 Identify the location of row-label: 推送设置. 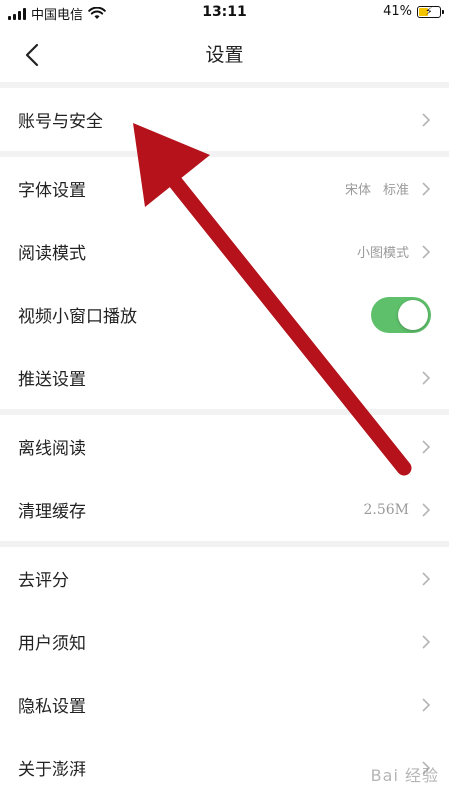
(52, 380).